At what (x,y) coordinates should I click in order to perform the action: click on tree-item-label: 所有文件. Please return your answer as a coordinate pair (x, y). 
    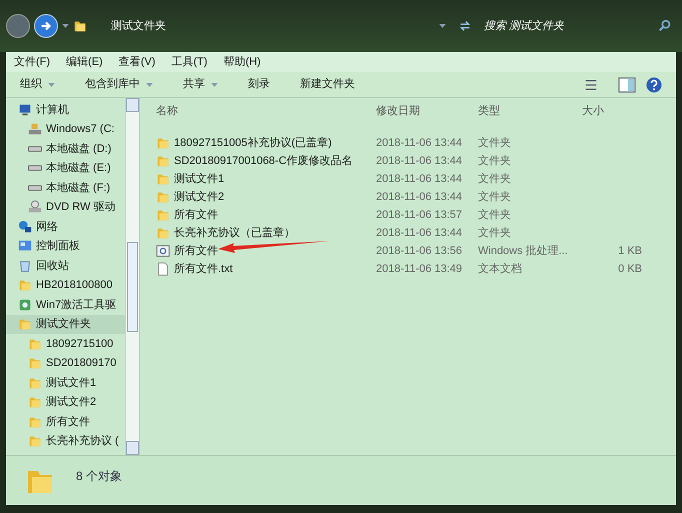
    Looking at the image, I should click on (68, 422).